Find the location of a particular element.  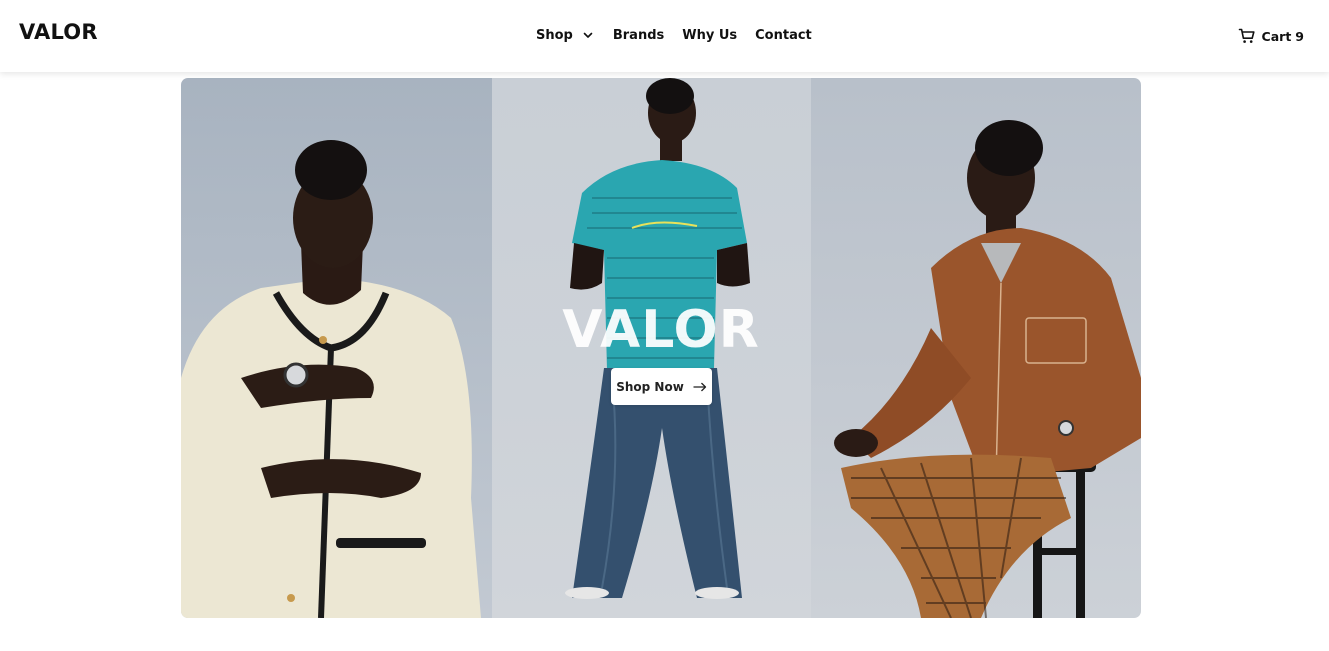

nav-shop: Shop is located at coordinates (565, 35).